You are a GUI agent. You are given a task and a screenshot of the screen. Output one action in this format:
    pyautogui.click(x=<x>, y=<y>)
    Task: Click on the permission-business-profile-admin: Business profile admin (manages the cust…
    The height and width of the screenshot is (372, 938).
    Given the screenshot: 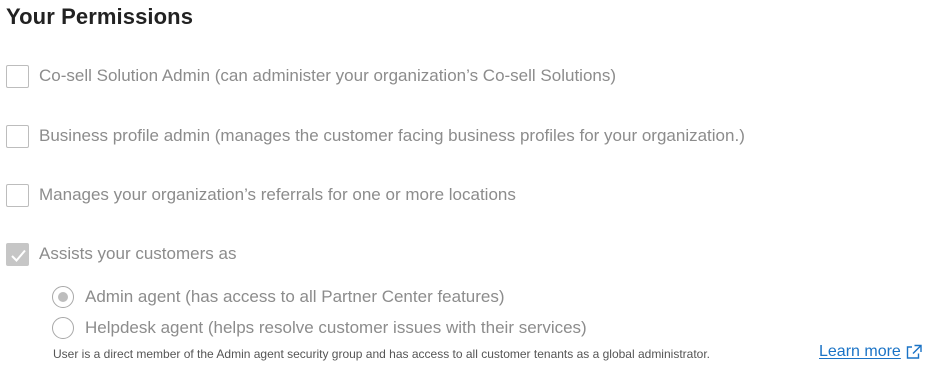 What is the action you would take?
    pyautogui.click(x=375, y=136)
    